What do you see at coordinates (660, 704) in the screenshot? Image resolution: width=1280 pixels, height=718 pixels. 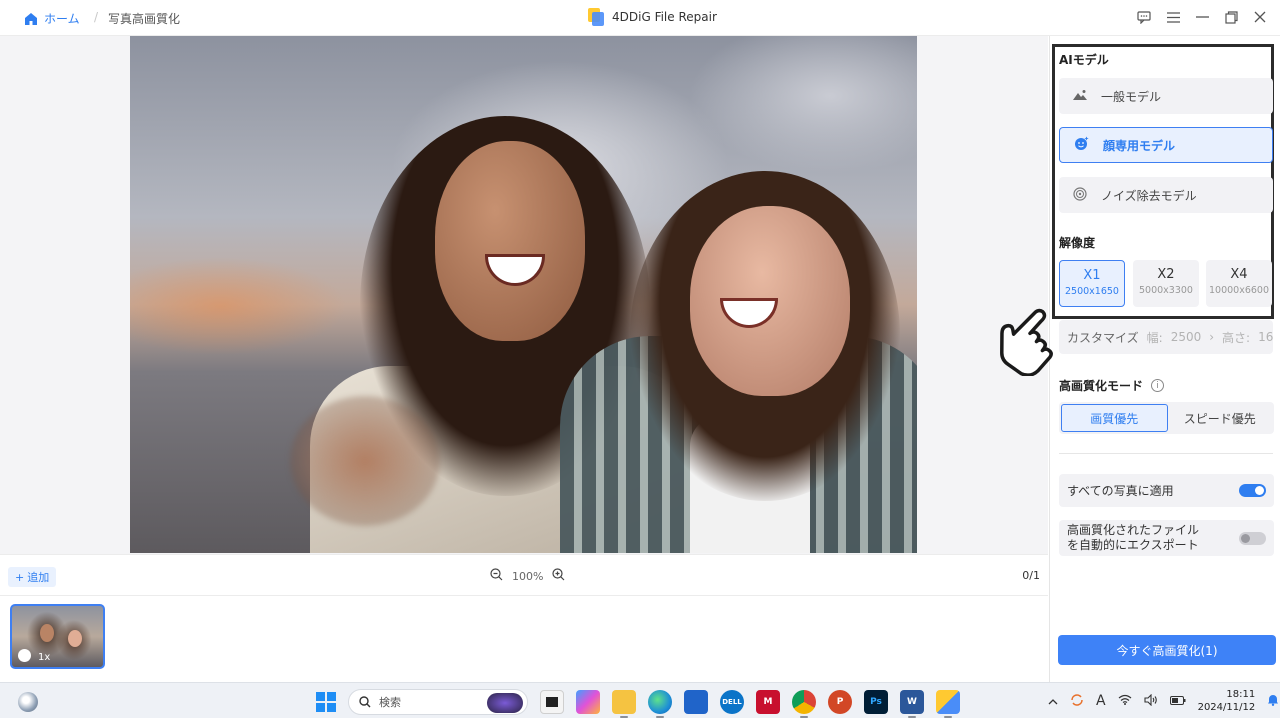 I see `edge-icon` at bounding box center [660, 704].